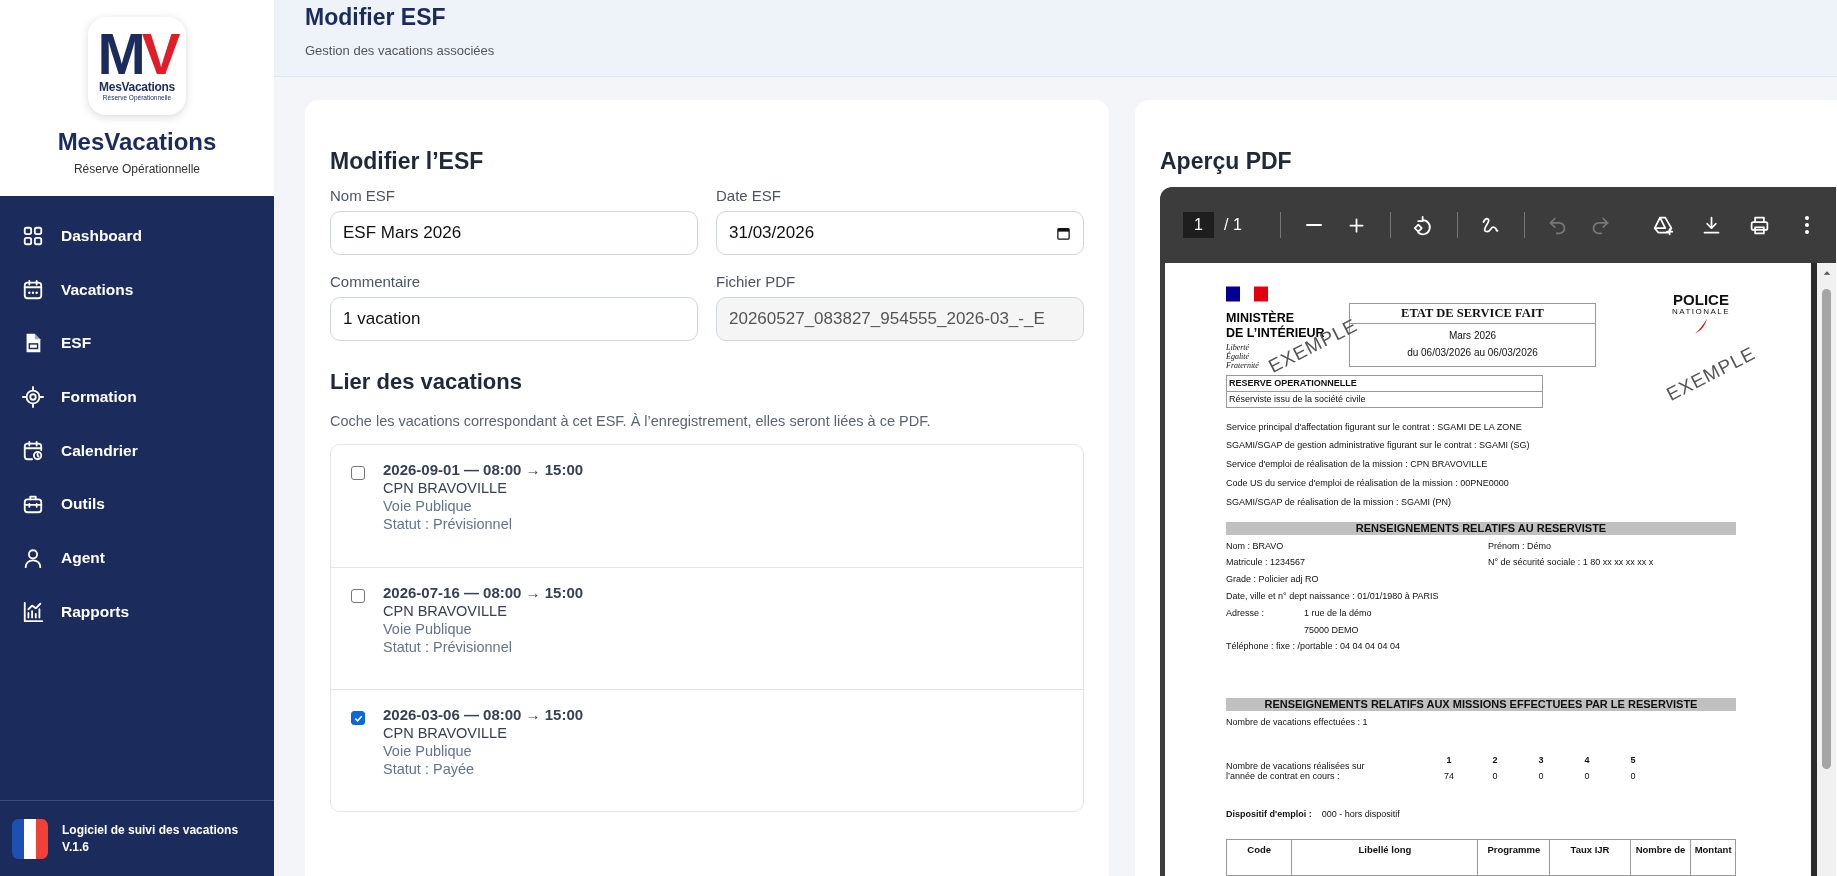 This screenshot has width=1837, height=876. I want to click on year-value: 74, so click(1449, 776).